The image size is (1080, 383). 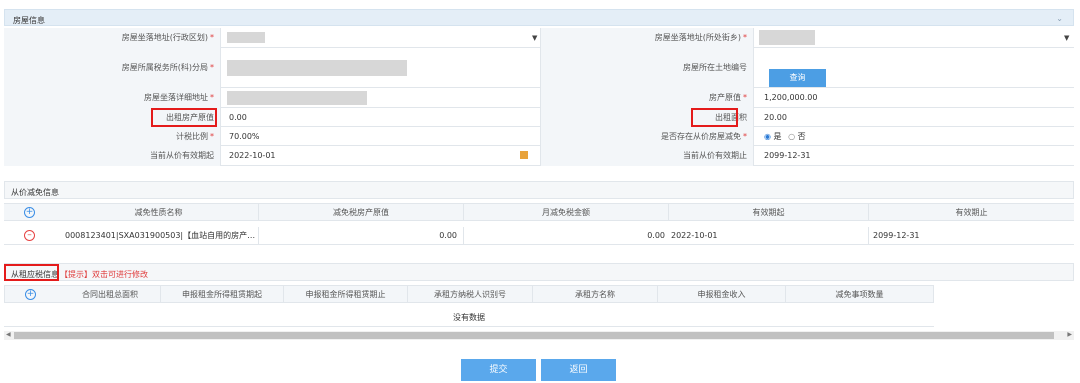 I want to click on rental-col-exemption-count: 减免事项数量, so click(x=860, y=294).